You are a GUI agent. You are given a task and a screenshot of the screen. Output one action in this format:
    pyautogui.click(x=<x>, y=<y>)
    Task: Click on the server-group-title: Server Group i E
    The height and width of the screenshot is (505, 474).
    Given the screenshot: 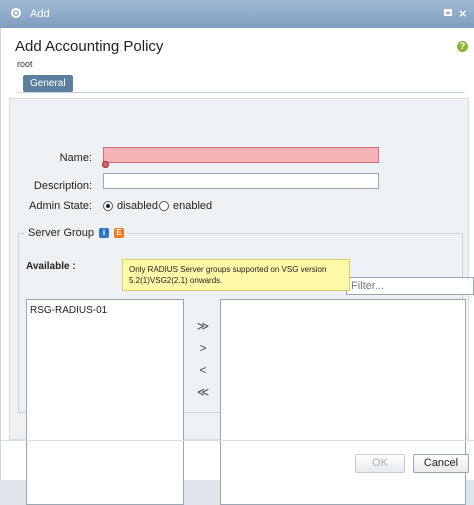 What is the action you would take?
    pyautogui.click(x=76, y=233)
    